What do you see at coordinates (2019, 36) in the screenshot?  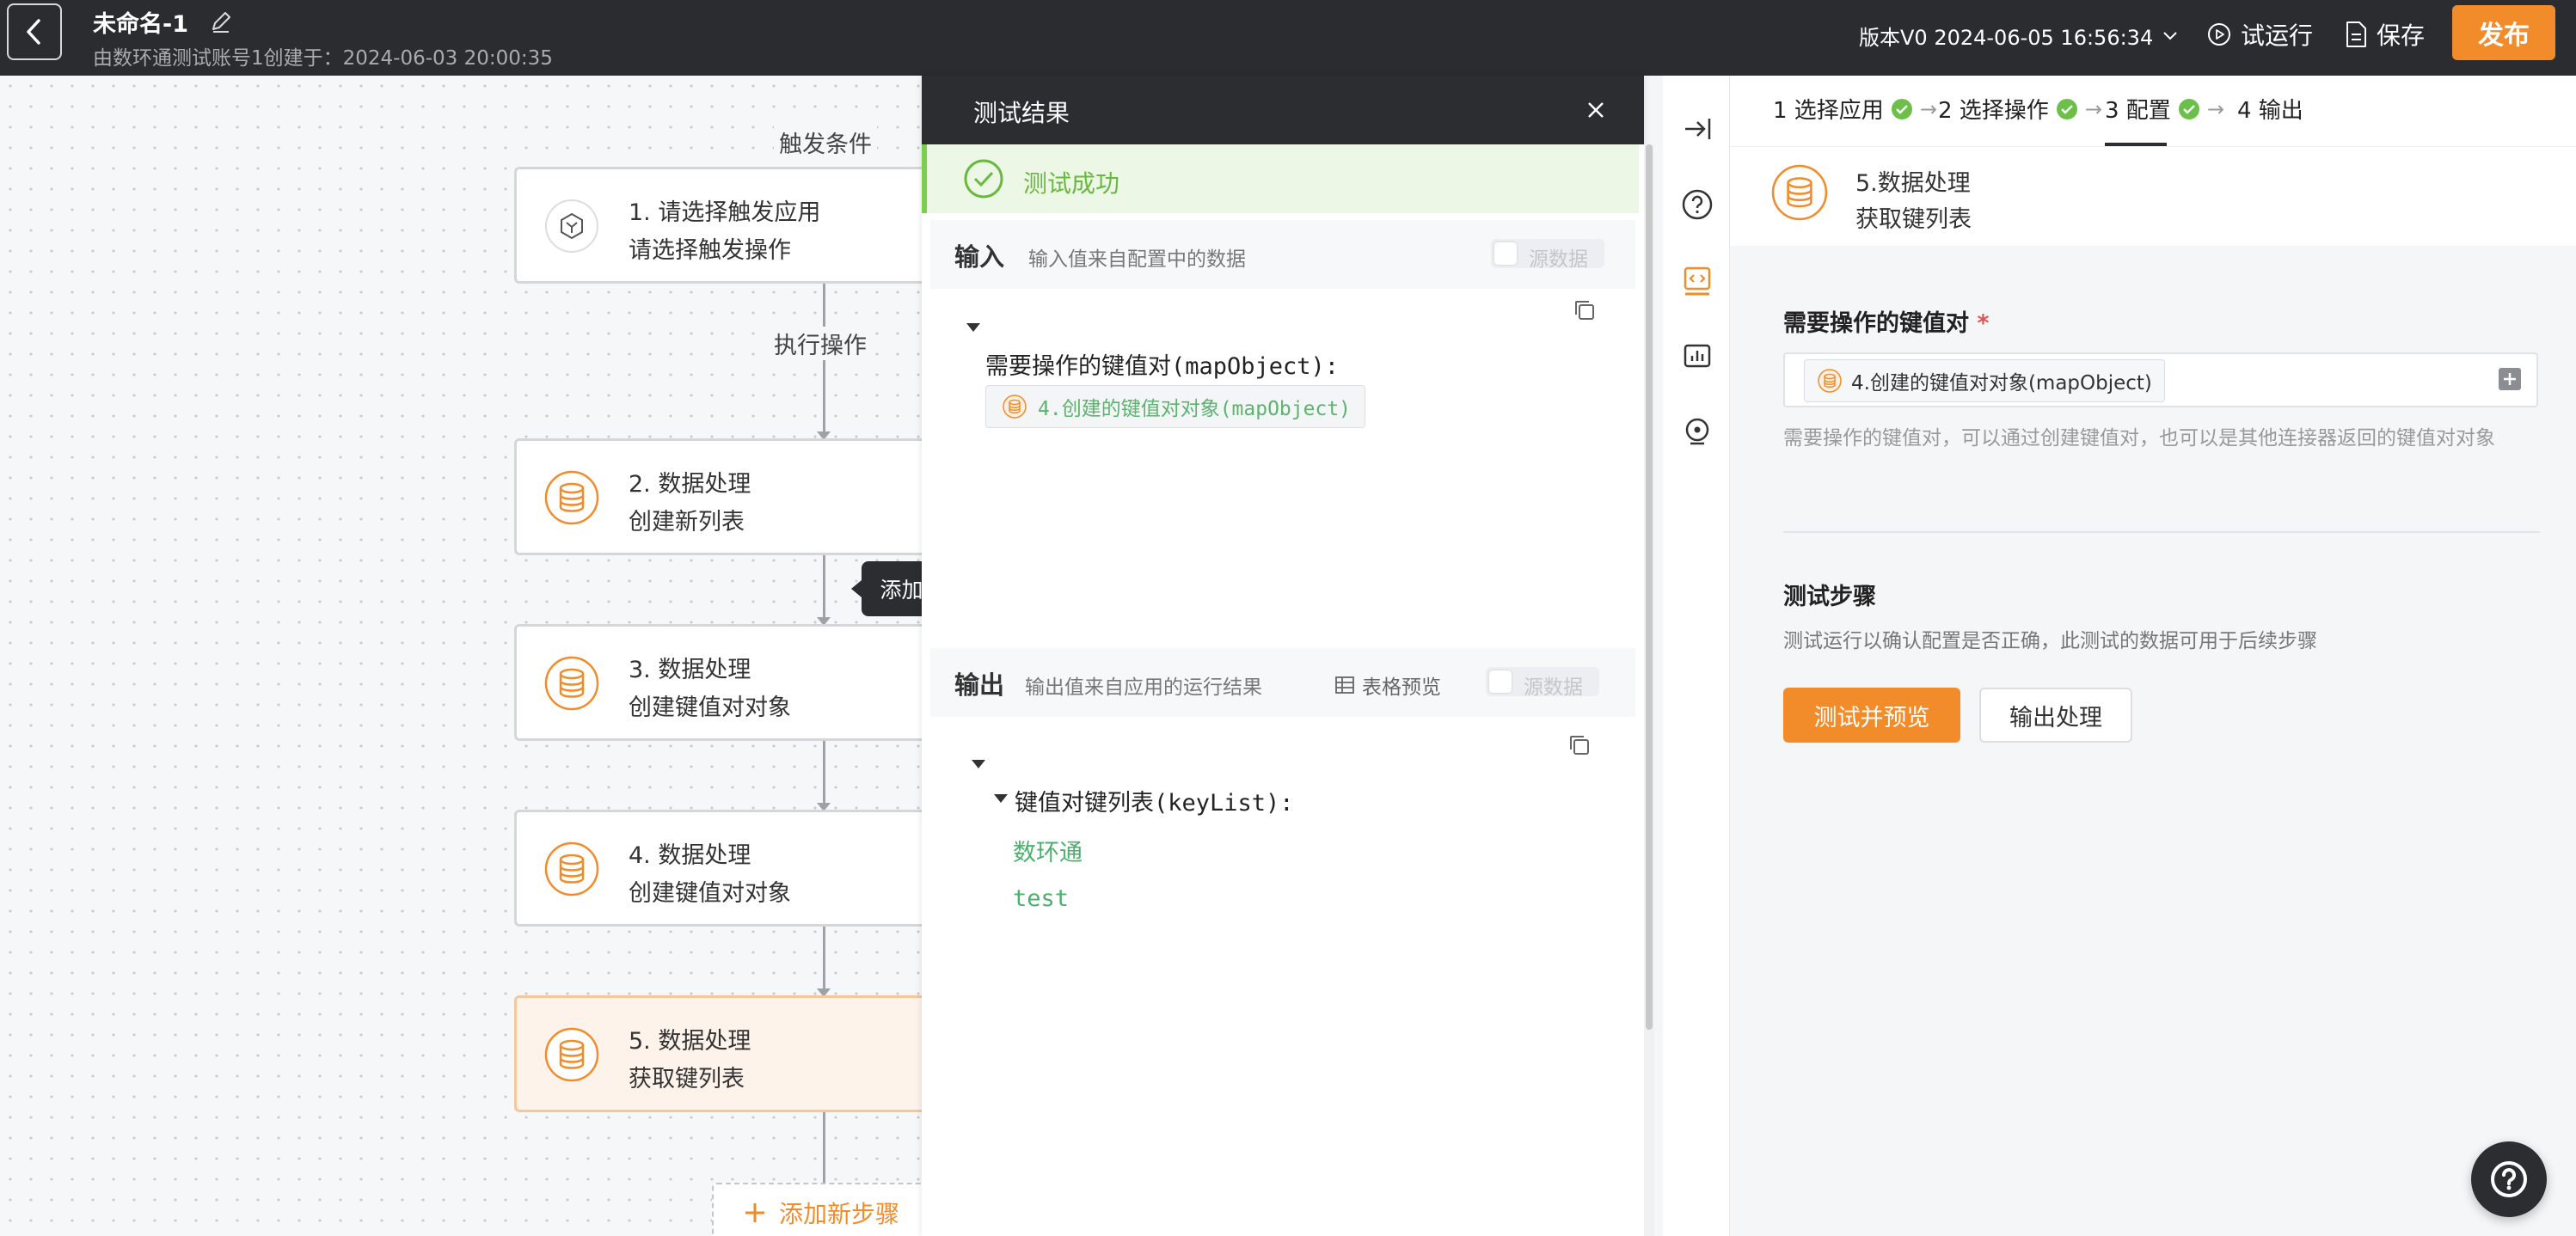 I see `version-select: 版本V0 2024-06-05 16:56:34` at bounding box center [2019, 36].